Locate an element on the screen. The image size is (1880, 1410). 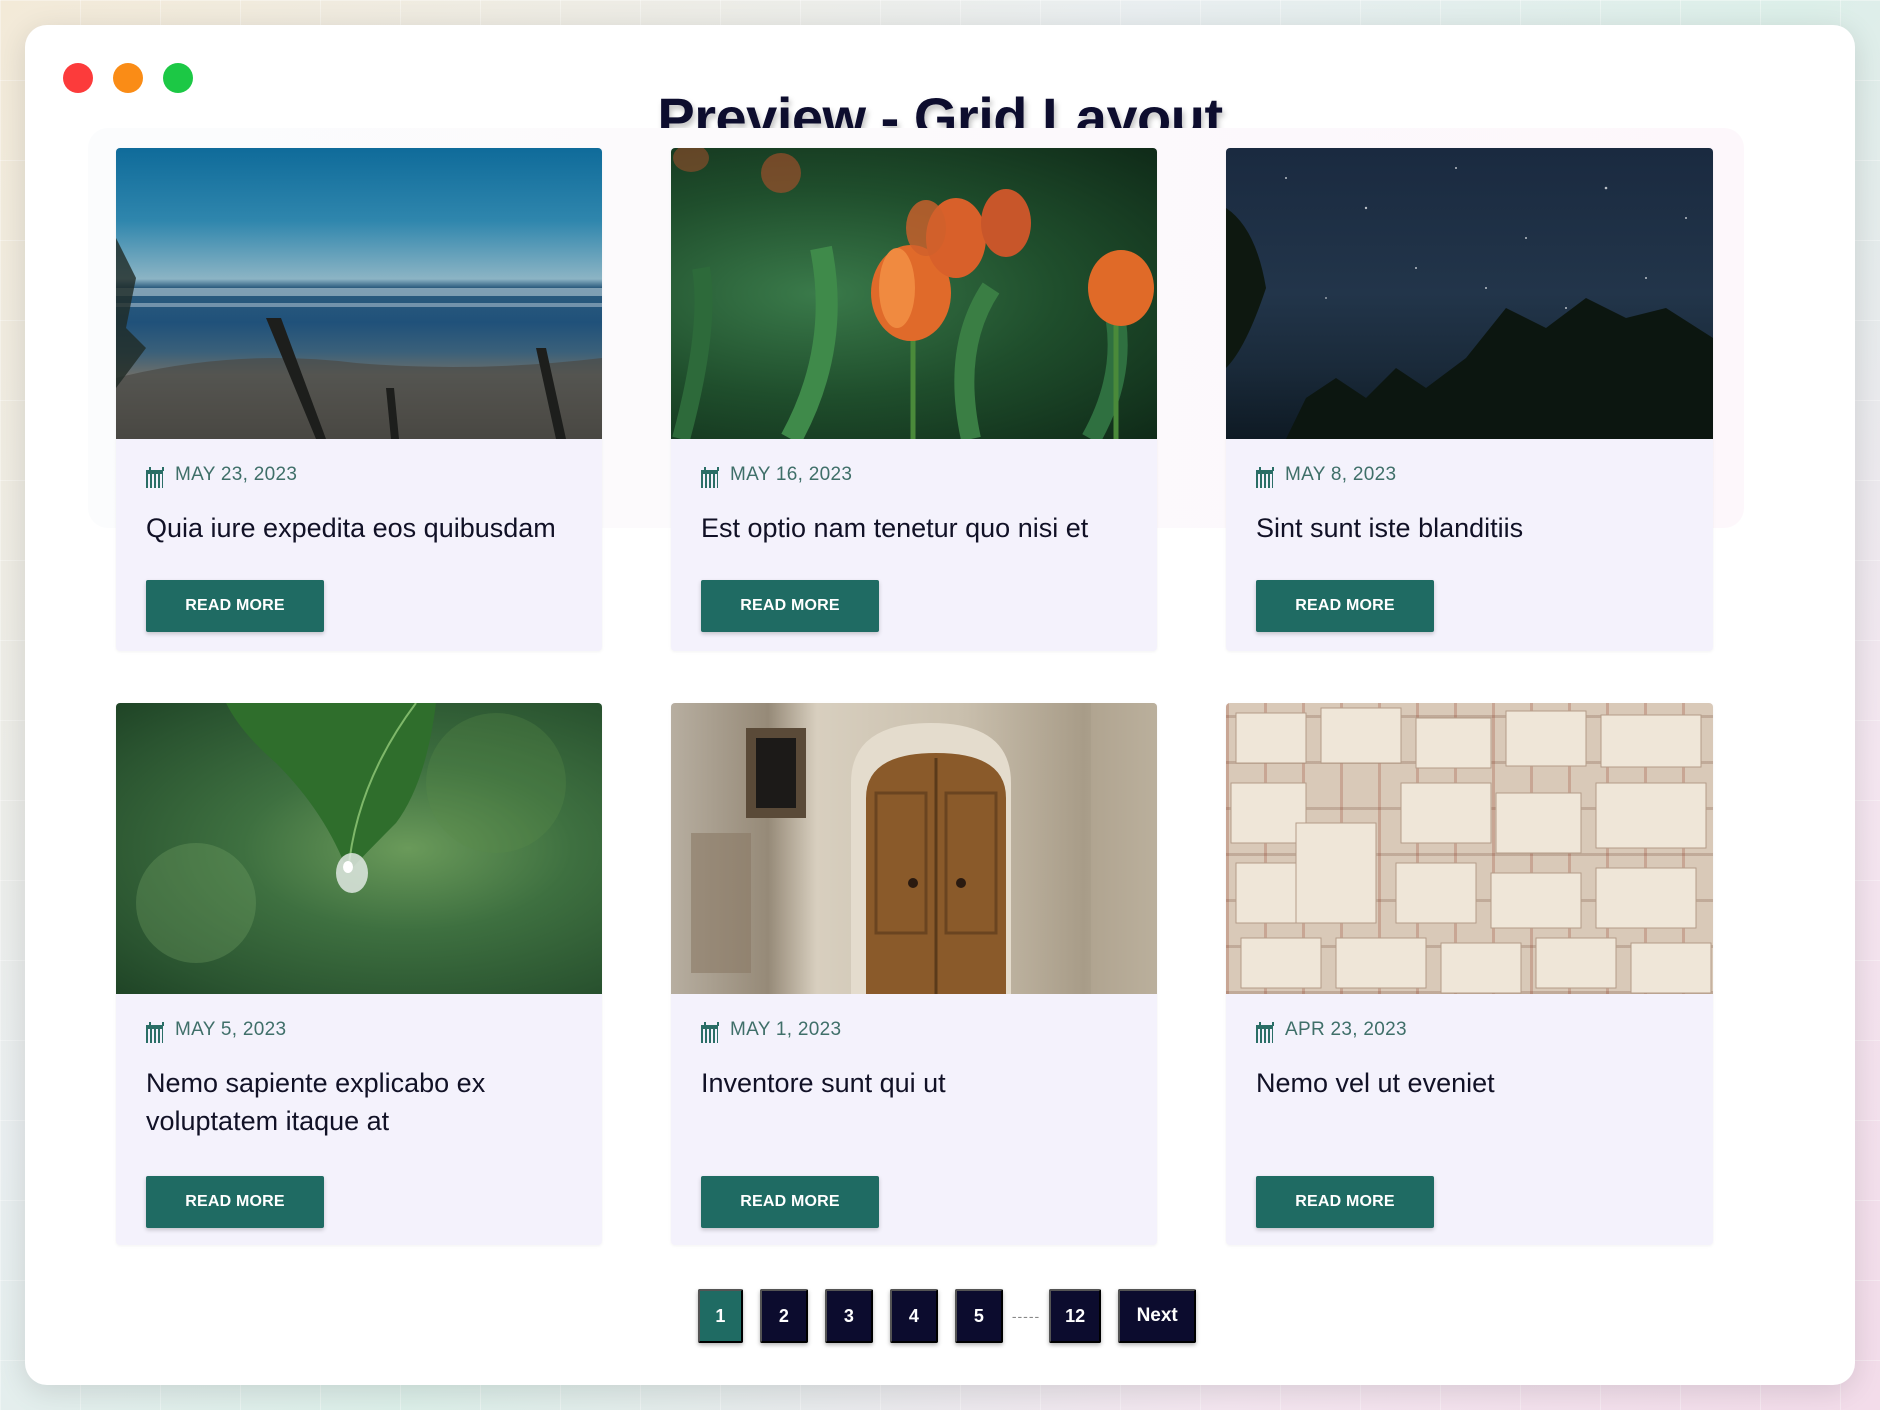
page-button-1: 1 is located at coordinates (720, 1316).